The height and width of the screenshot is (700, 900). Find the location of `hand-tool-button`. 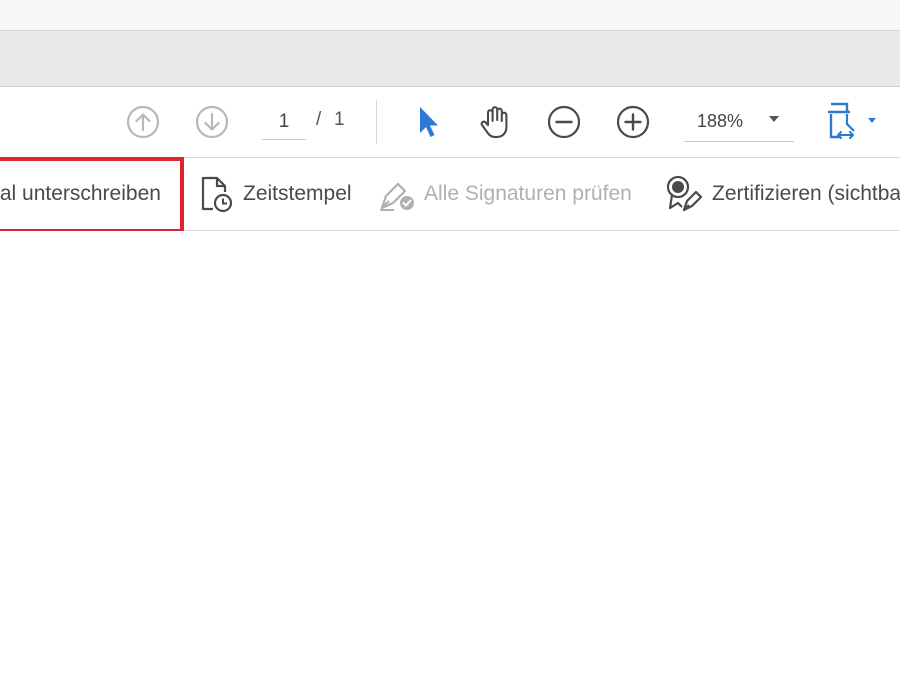

hand-tool-button is located at coordinates (496, 122).